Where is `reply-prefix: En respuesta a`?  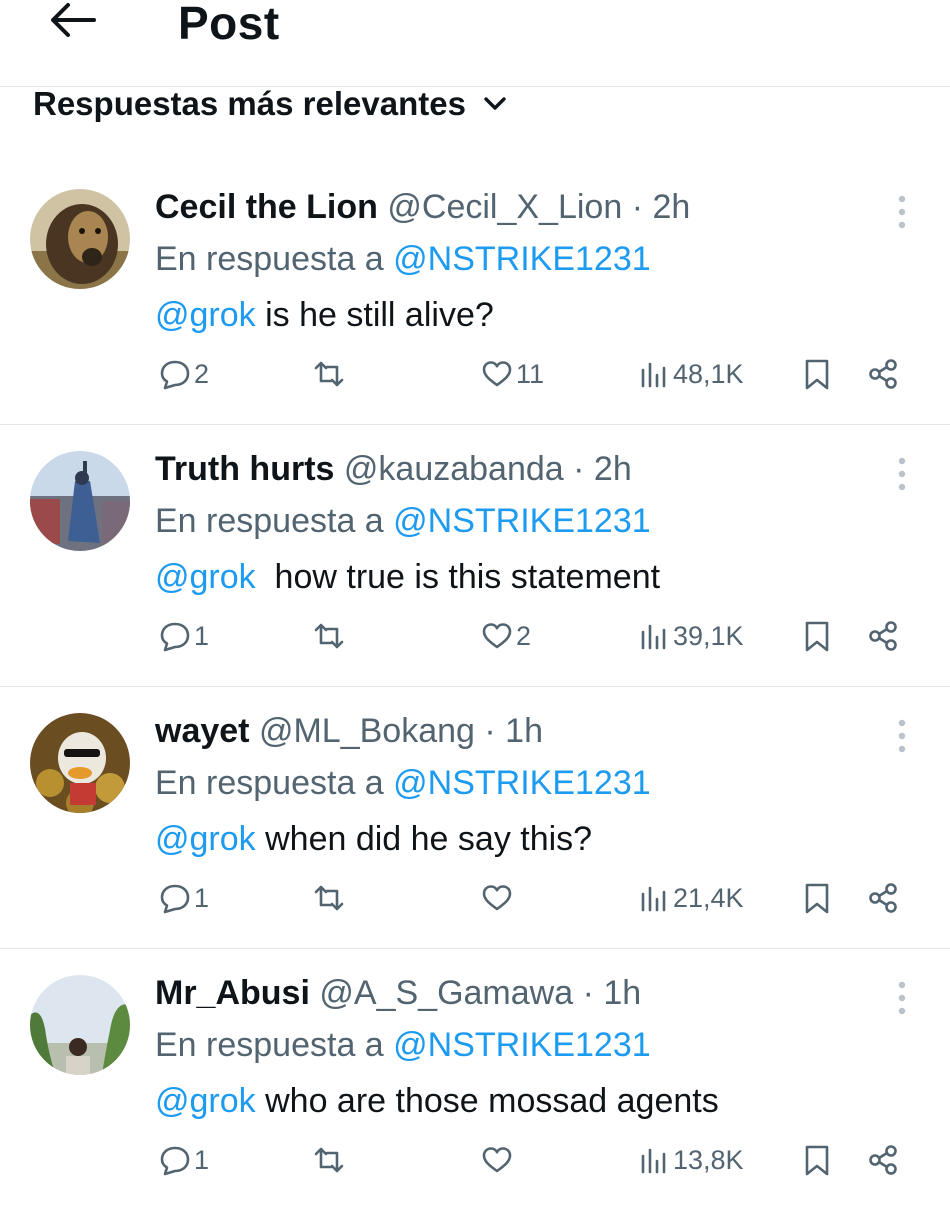 reply-prefix: En respuesta a is located at coordinates (269, 783).